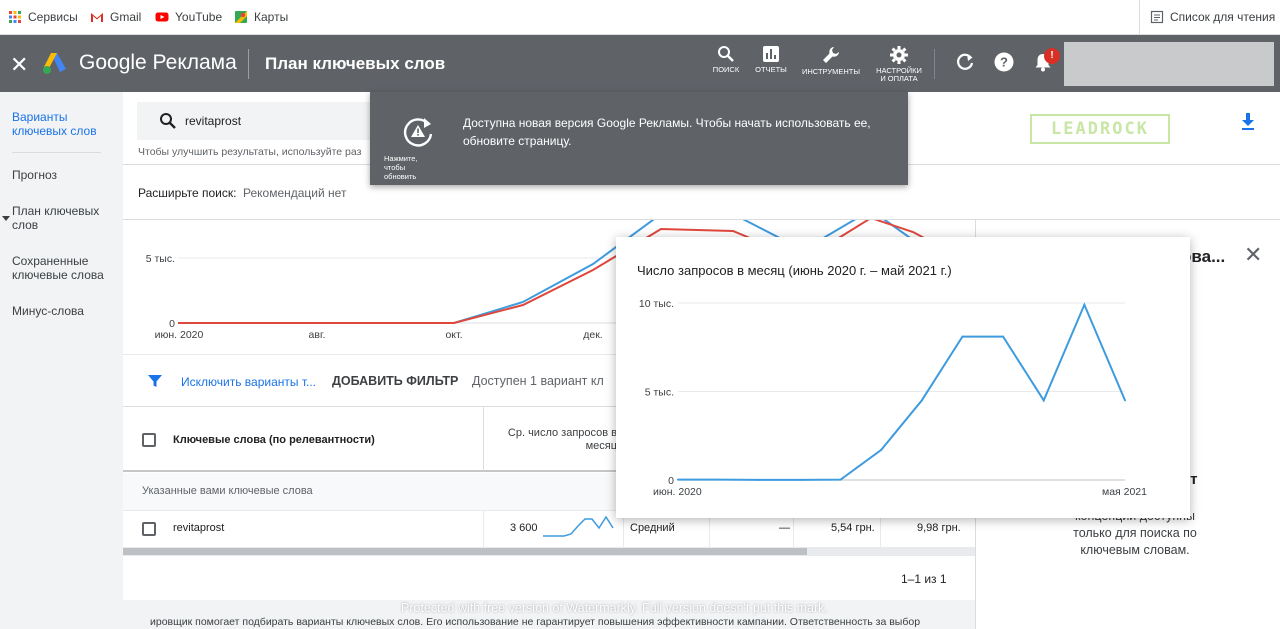  What do you see at coordinates (54, 63) in the screenshot?
I see `google-ads-logo` at bounding box center [54, 63].